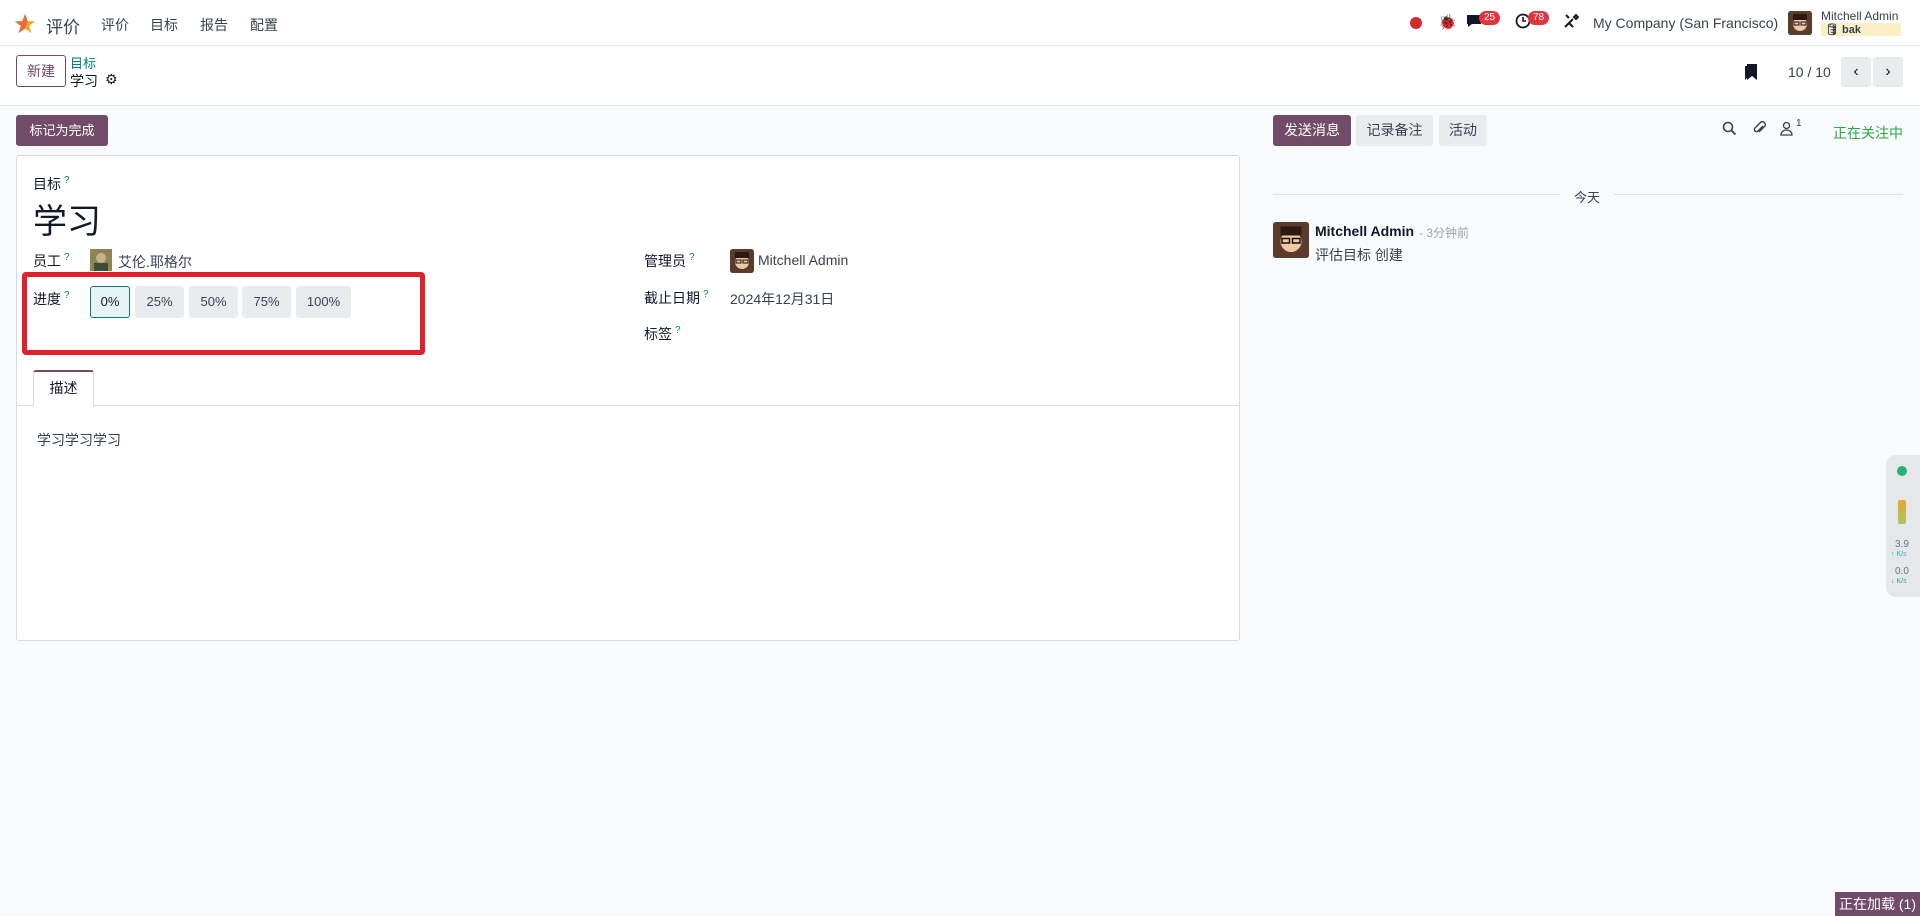 The width and height of the screenshot is (1920, 916). I want to click on loading-indicator: 正在加载 (1), so click(1877, 904).